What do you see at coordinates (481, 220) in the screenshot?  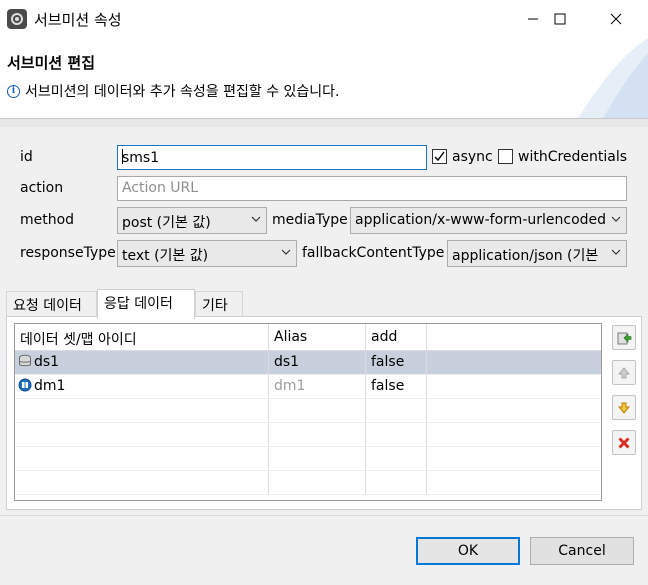 I see `media-type-value: application/x-www-form-urlencoded` at bounding box center [481, 220].